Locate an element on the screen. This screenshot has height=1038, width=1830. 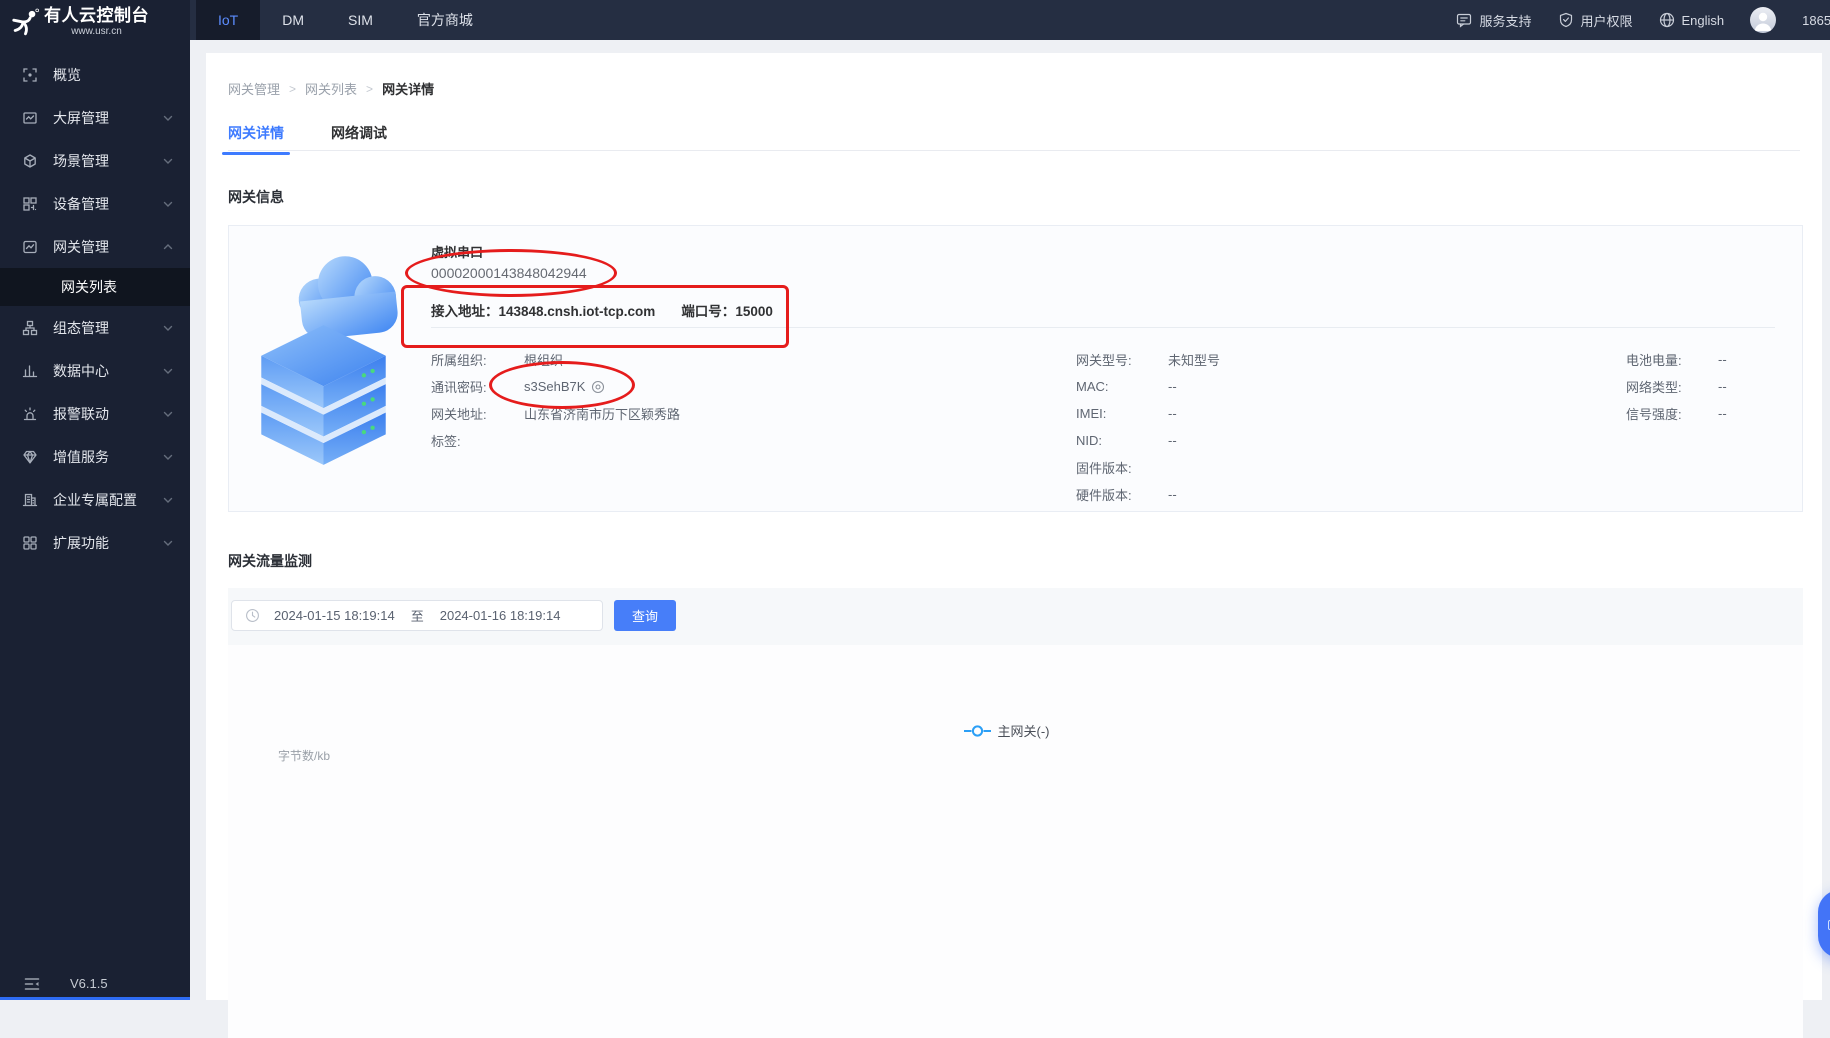
chart-legend-main-gateway: 主网关(-) is located at coordinates (1006, 730).